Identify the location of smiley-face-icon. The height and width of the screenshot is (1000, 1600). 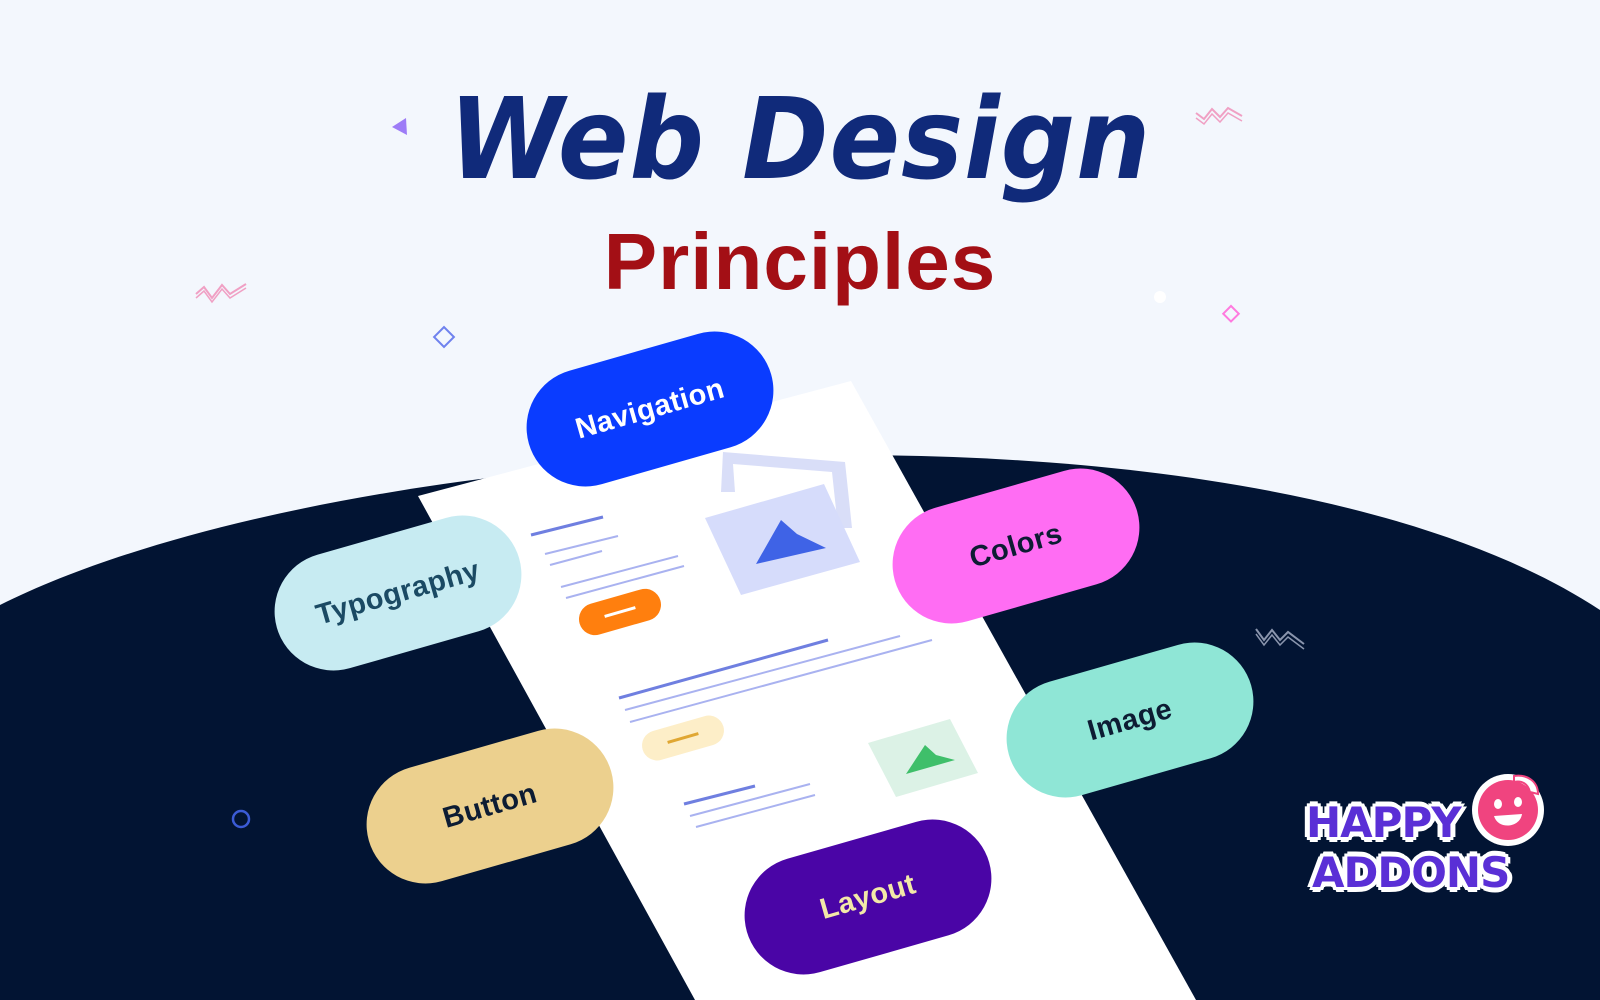
(1508, 810).